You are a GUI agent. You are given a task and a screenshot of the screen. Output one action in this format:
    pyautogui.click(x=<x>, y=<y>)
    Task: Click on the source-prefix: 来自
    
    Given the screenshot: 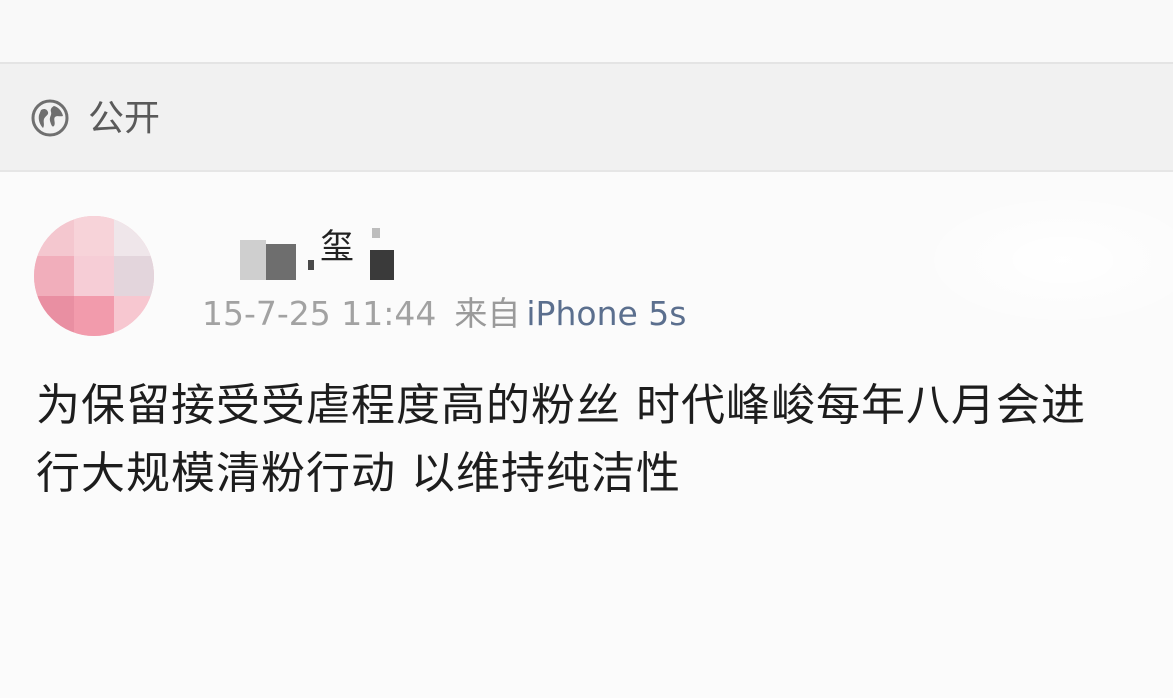 What is the action you would take?
    pyautogui.click(x=487, y=313)
    